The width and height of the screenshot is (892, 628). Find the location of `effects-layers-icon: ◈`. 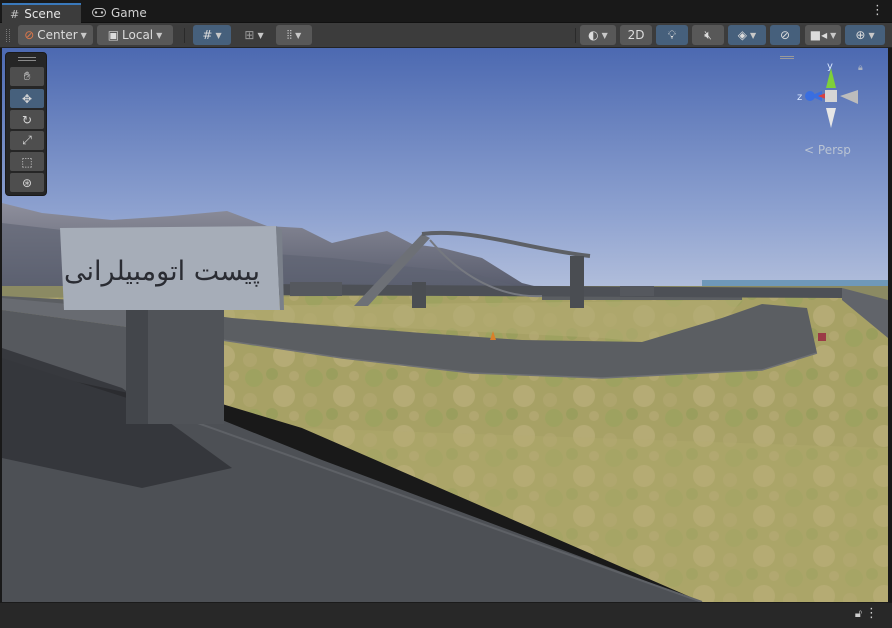

effects-layers-icon: ◈ is located at coordinates (742, 35).